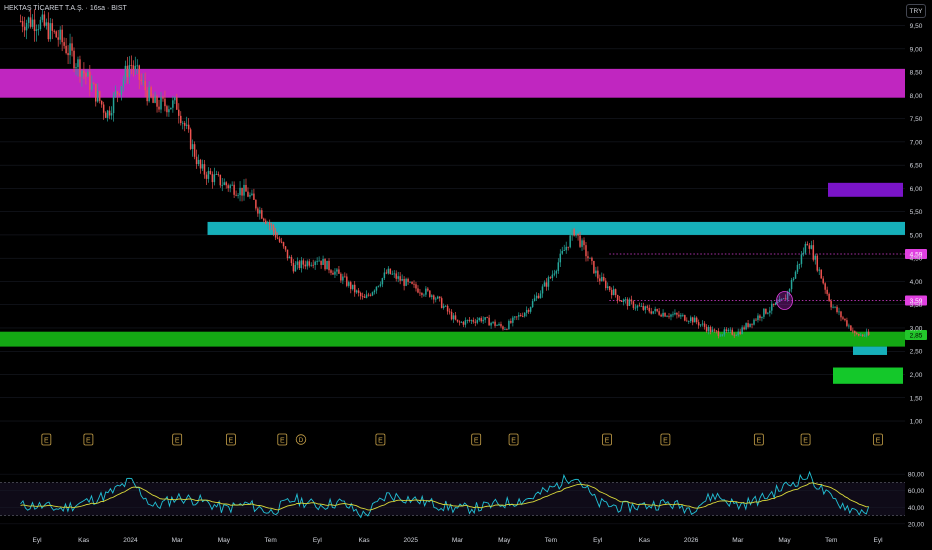 Image resolution: width=932 pixels, height=550 pixels. What do you see at coordinates (178, 540) in the screenshot?
I see `time-tick-label: Mar` at bounding box center [178, 540].